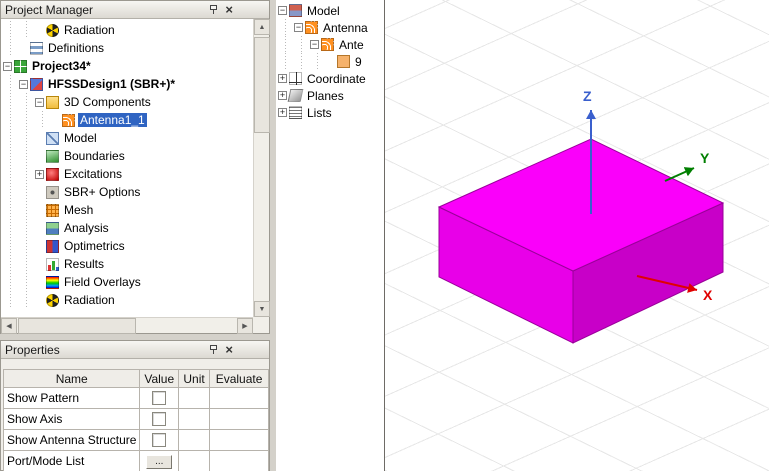  What do you see at coordinates (330, 61) in the screenshot?
I see `tree-item-sheet: 9` at bounding box center [330, 61].